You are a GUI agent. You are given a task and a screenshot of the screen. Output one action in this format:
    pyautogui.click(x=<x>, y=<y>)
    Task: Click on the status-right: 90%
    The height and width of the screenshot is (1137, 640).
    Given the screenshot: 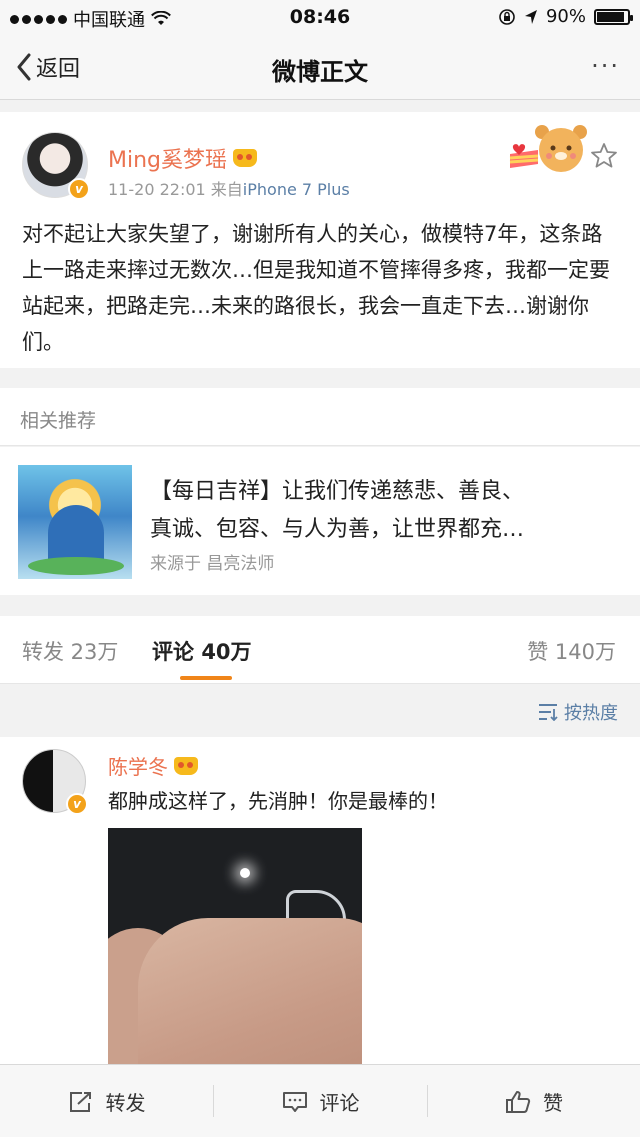 What is the action you would take?
    pyautogui.click(x=565, y=16)
    